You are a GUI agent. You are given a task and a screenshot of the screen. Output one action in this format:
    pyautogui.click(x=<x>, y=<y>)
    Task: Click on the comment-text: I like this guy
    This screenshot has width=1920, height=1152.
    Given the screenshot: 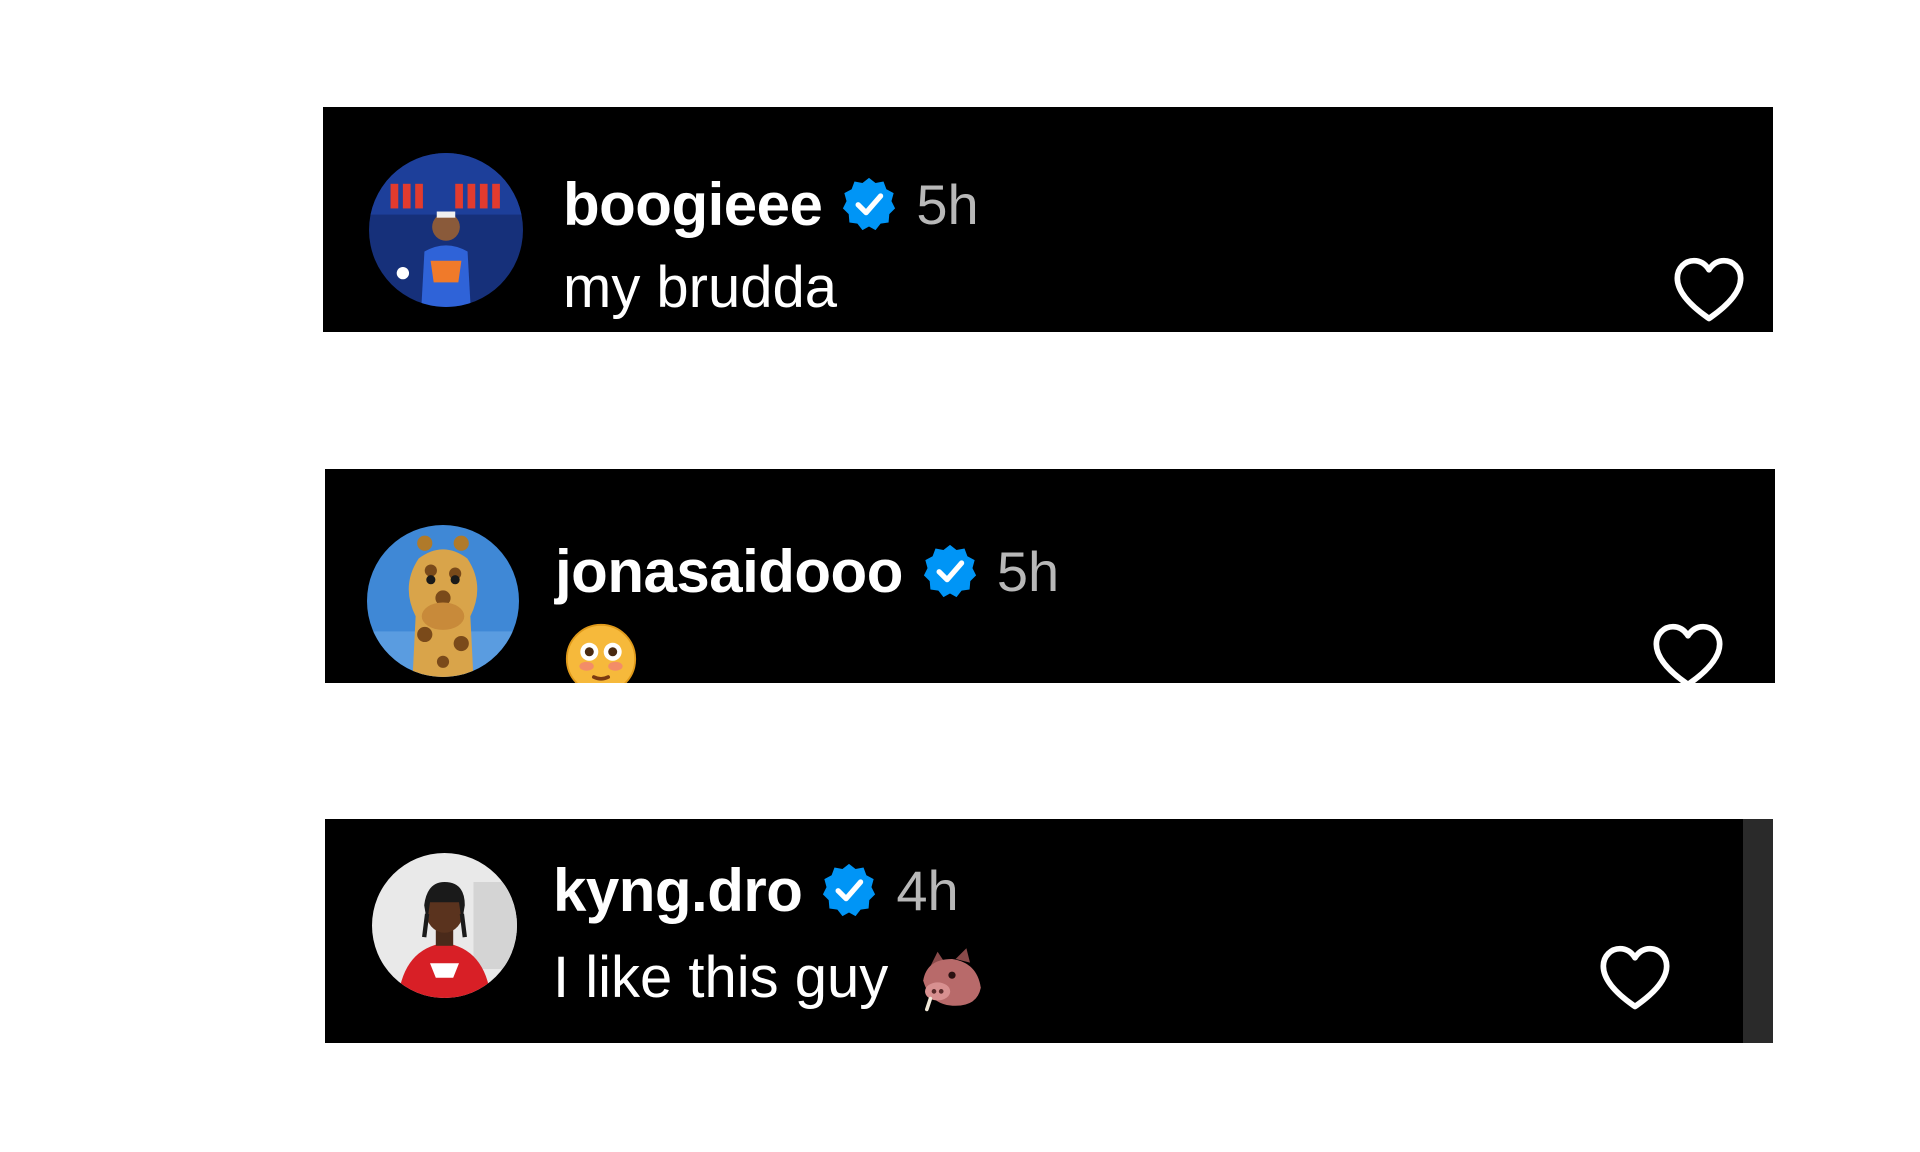 What is the action you would take?
    pyautogui.click(x=770, y=977)
    